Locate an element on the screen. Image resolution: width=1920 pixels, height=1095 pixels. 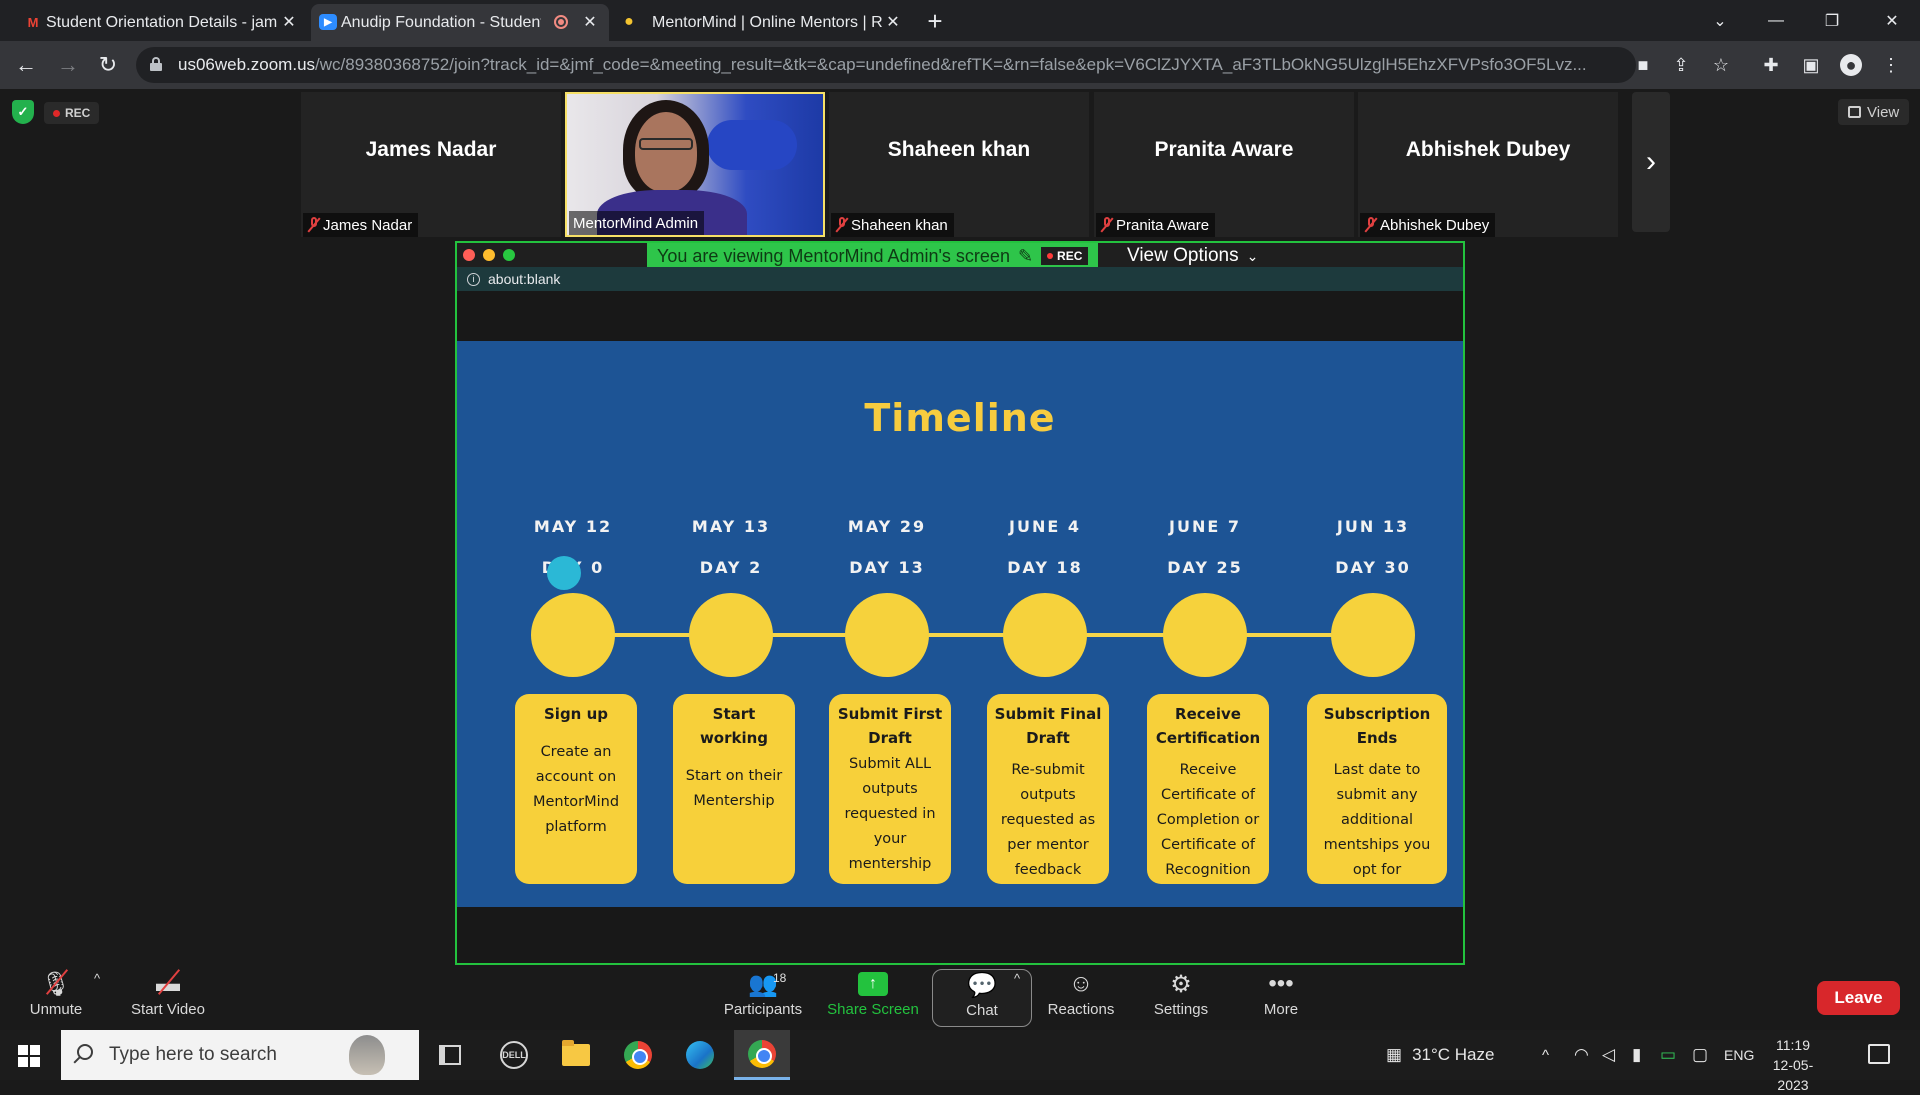
grid-icon is located at coordinates (1854, 112).